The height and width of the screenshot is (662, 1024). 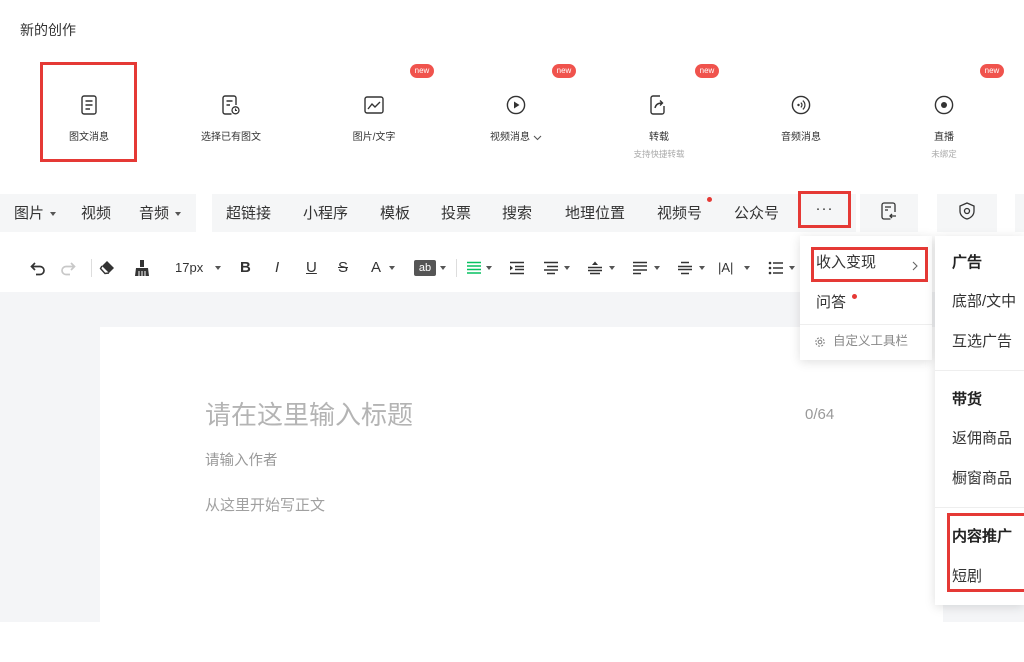 I want to click on insert-audio-label: 音频, so click(x=154, y=213).